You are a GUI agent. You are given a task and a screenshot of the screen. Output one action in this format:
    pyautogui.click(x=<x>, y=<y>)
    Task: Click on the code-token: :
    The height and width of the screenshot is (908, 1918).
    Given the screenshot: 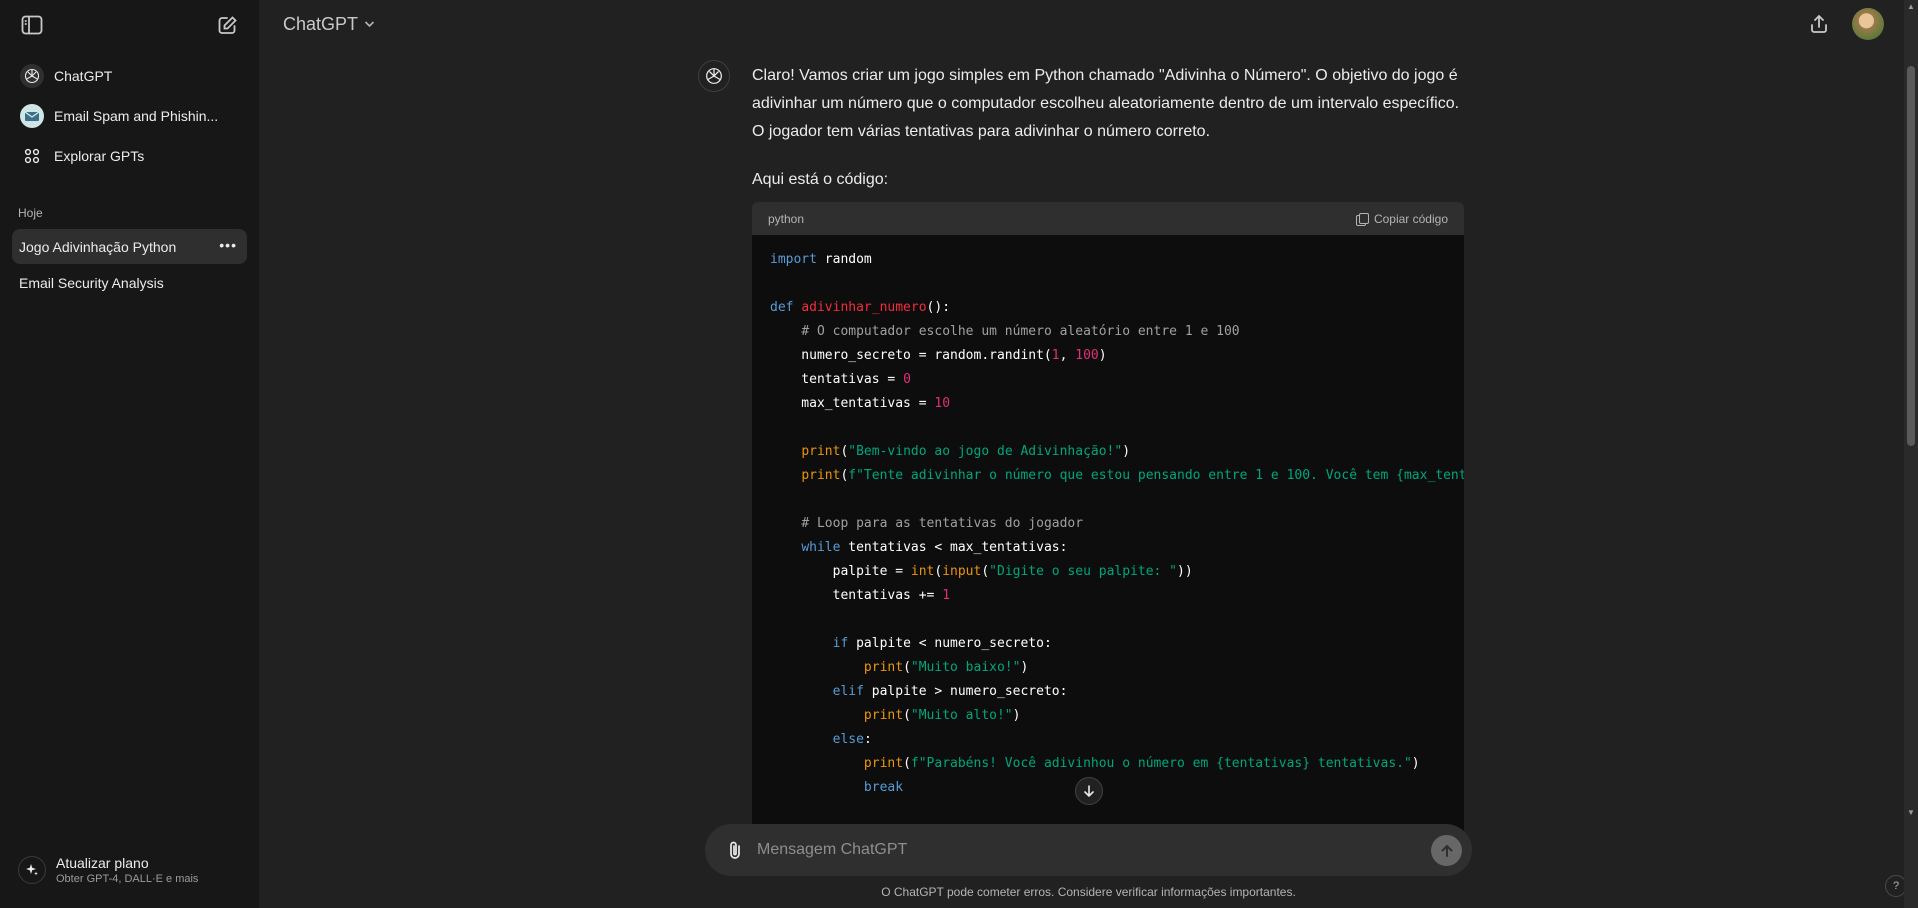 What is the action you would take?
    pyautogui.click(x=867, y=739)
    